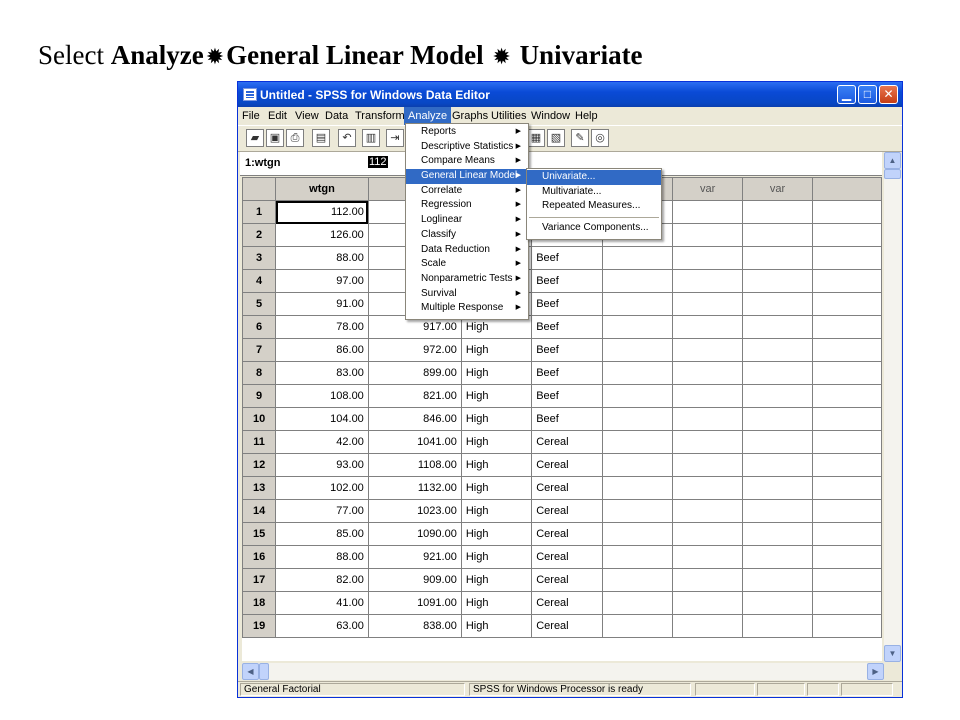 The height and width of the screenshot is (720, 960). I want to click on menu-item-multiple-response: Multiple Response ▶, so click(467, 308).